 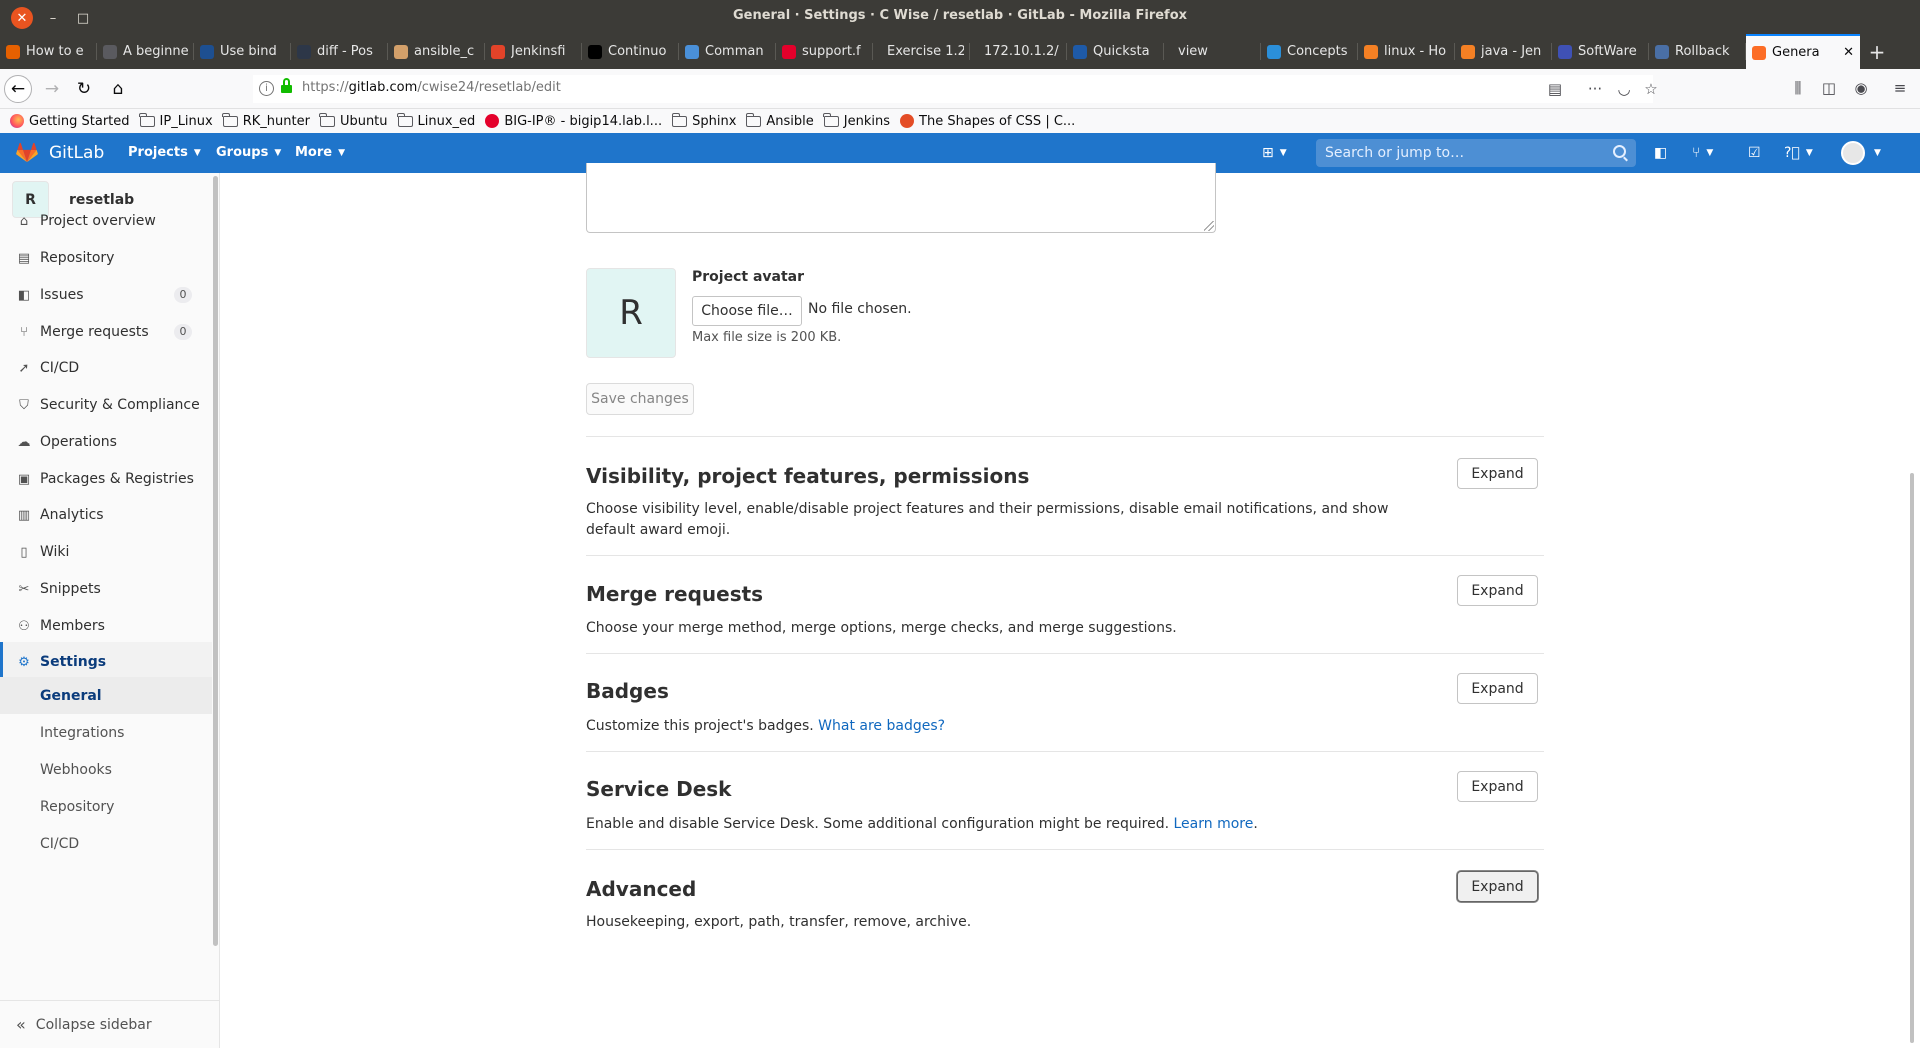 I want to click on sidebar-subitem-repository: Repository, so click(x=106, y=806).